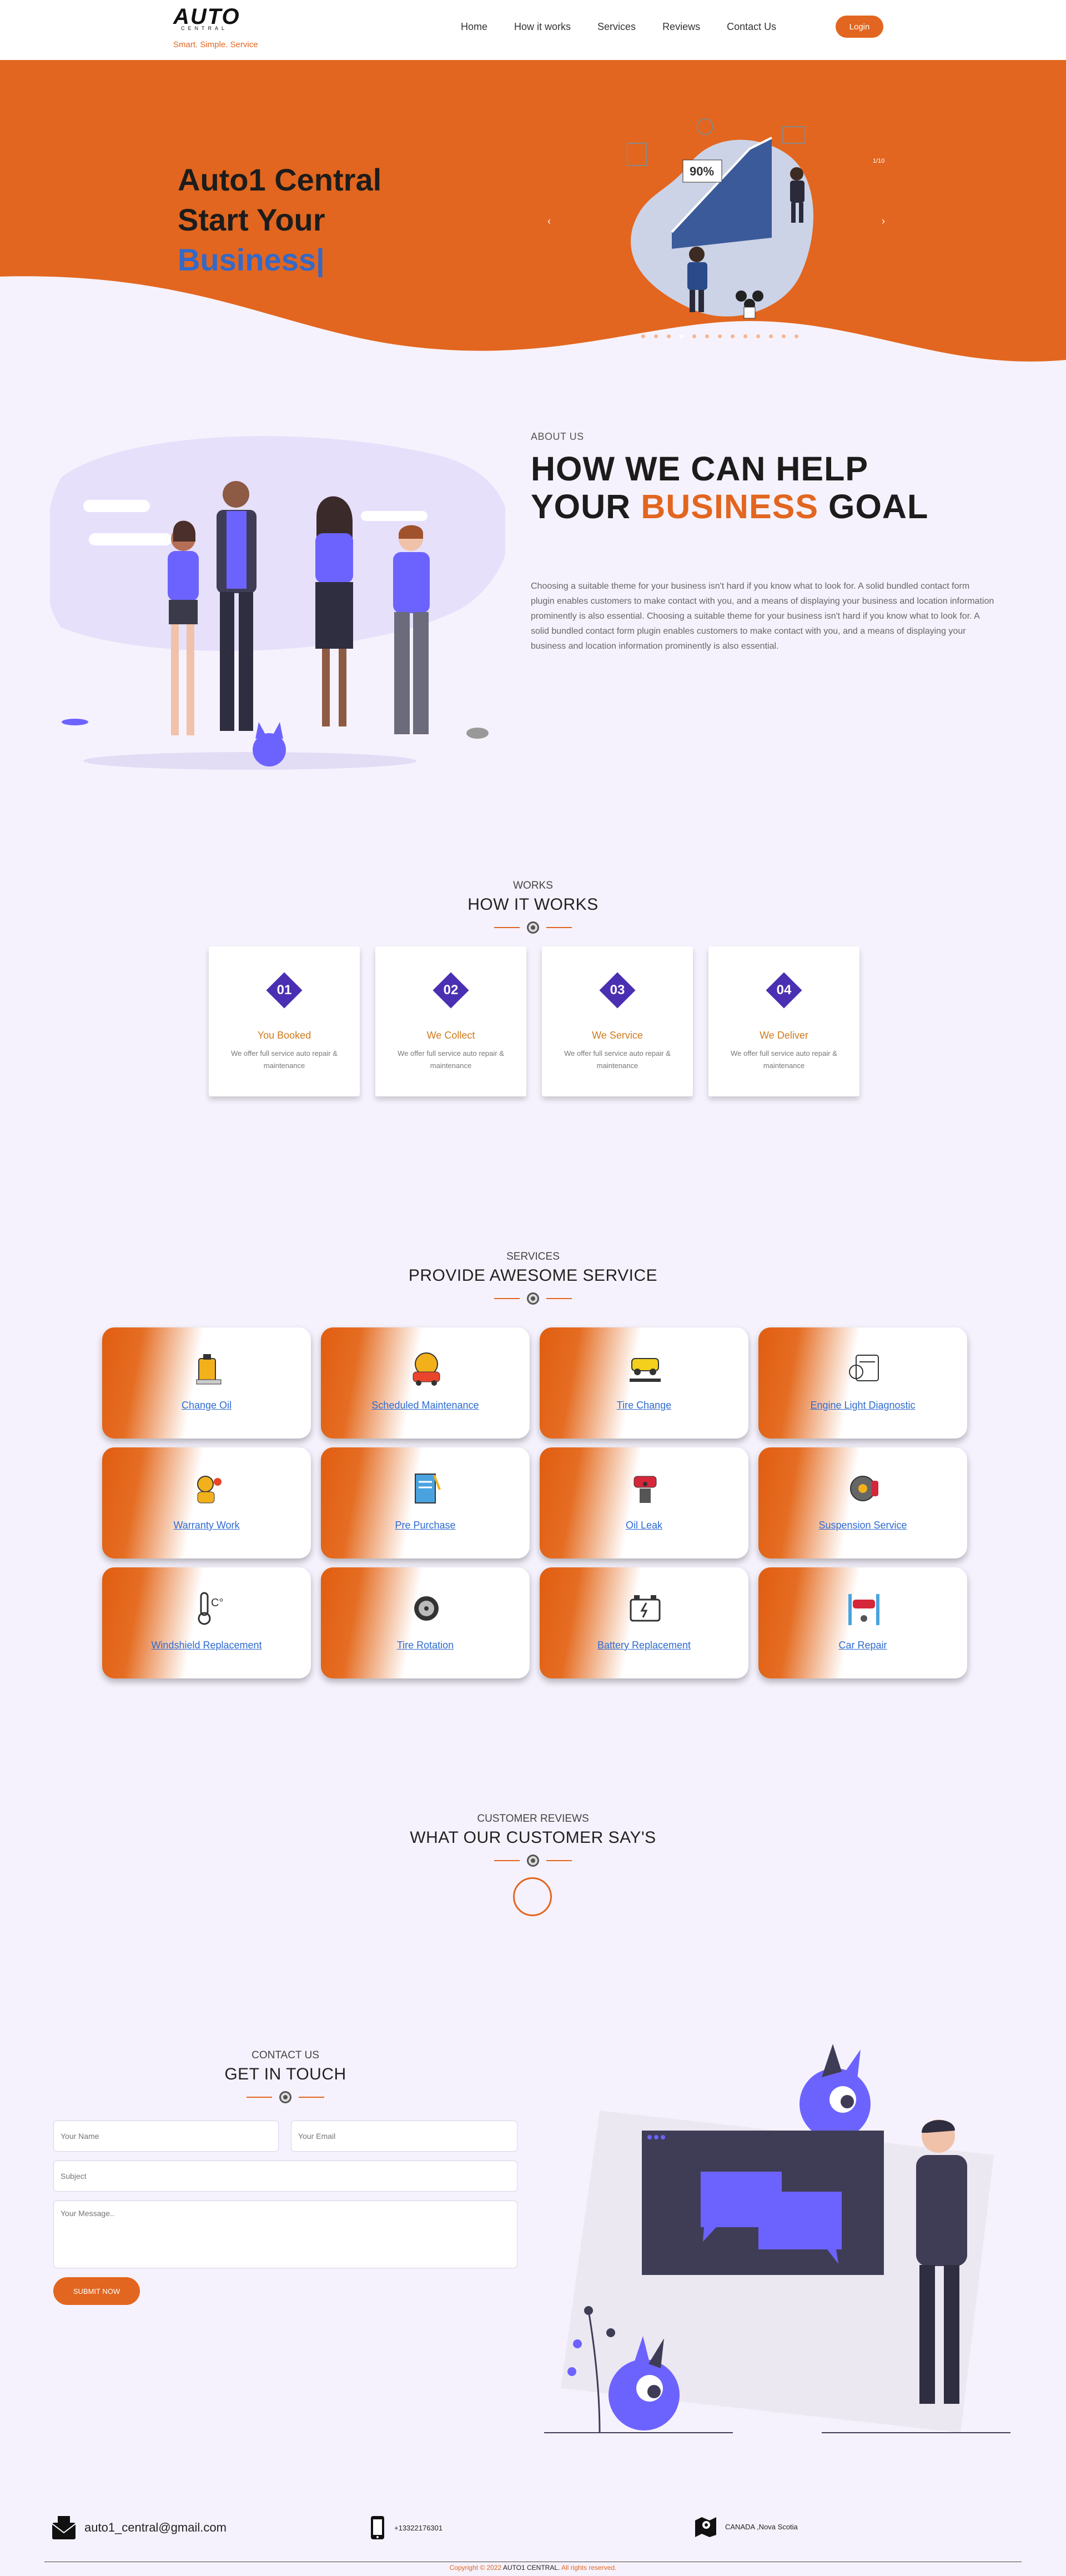  What do you see at coordinates (784, 991) in the screenshot?
I see `step-number-badge: 04` at bounding box center [784, 991].